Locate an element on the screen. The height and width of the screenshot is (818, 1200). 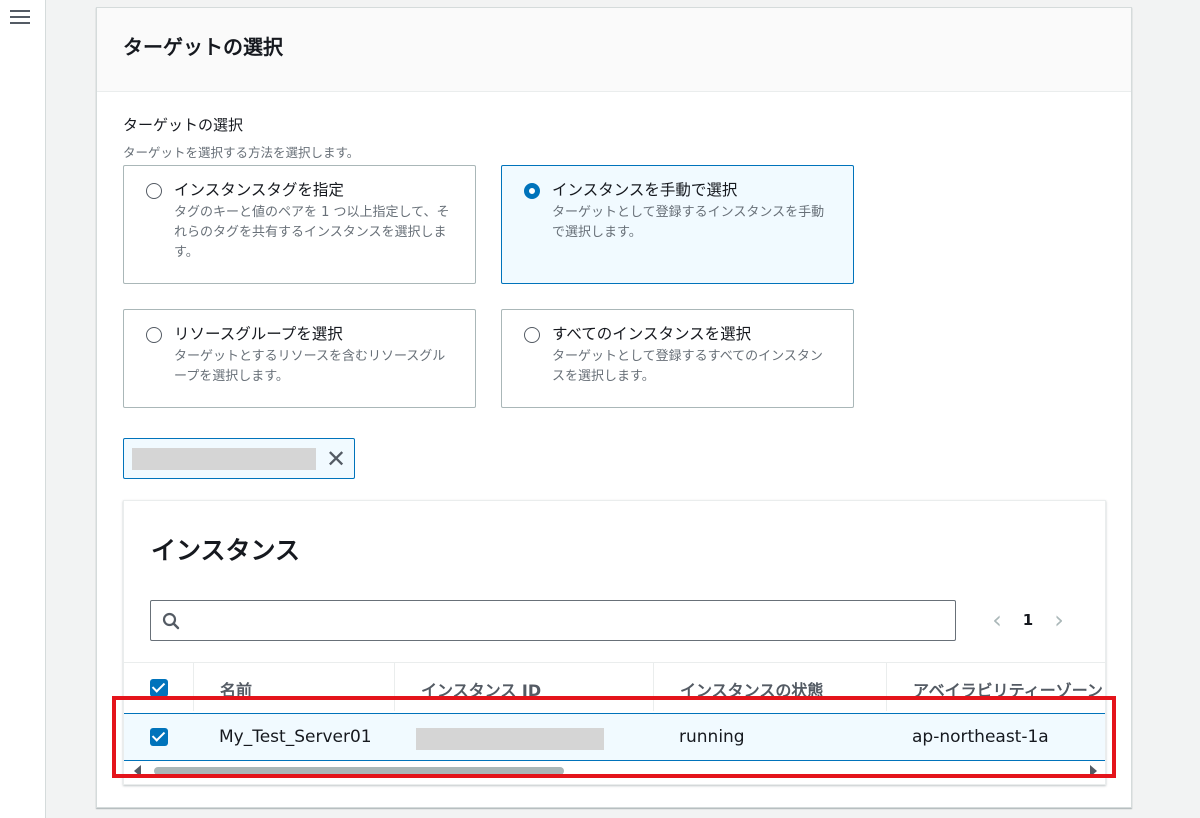
scroll-right-arrow-icon is located at coordinates (1093, 771).